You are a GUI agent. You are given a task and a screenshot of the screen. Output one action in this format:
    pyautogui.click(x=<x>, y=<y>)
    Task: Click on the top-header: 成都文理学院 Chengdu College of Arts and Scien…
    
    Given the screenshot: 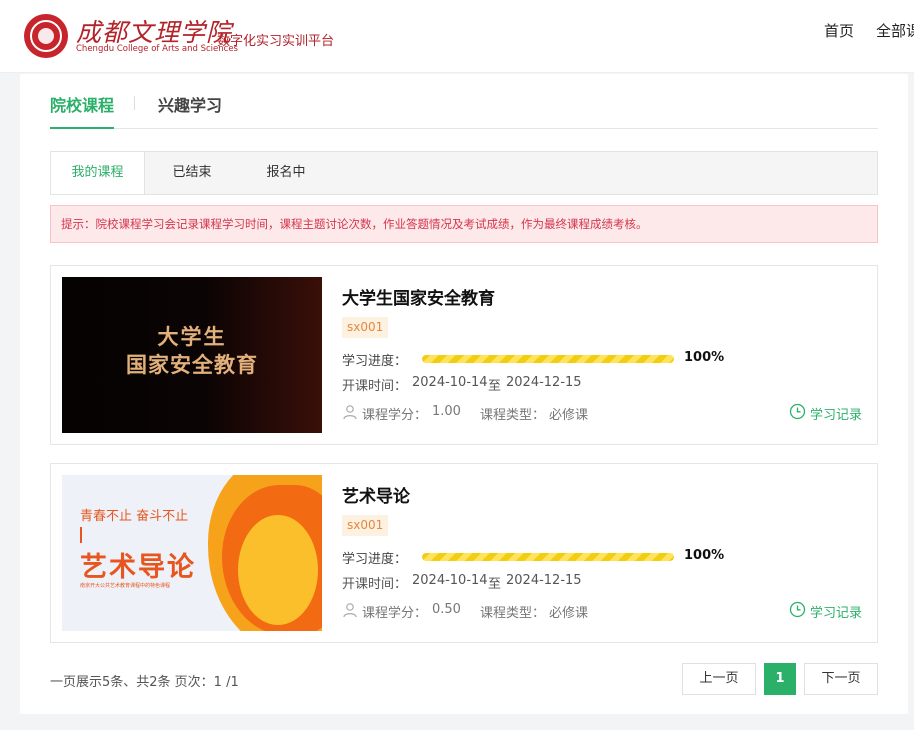 What is the action you would take?
    pyautogui.click(x=457, y=36)
    